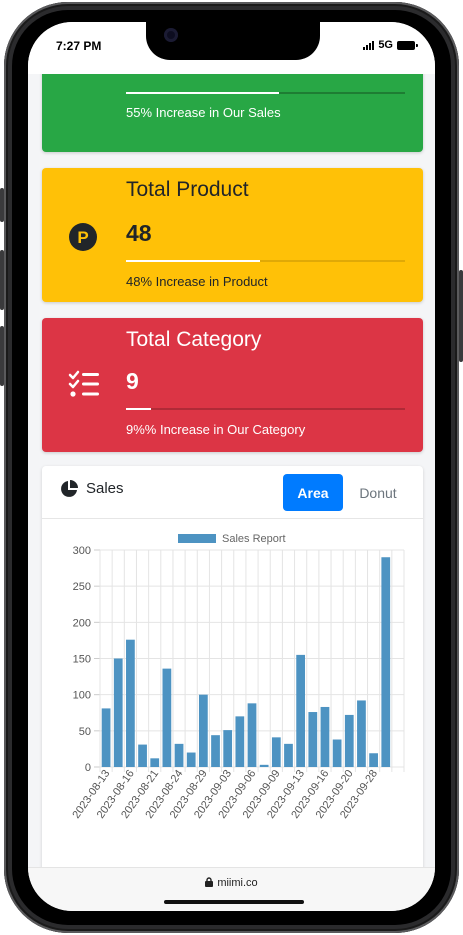 The height and width of the screenshot is (935, 463). I want to click on sales-summary-card: 55% Increase in Our Sales, so click(232, 113).